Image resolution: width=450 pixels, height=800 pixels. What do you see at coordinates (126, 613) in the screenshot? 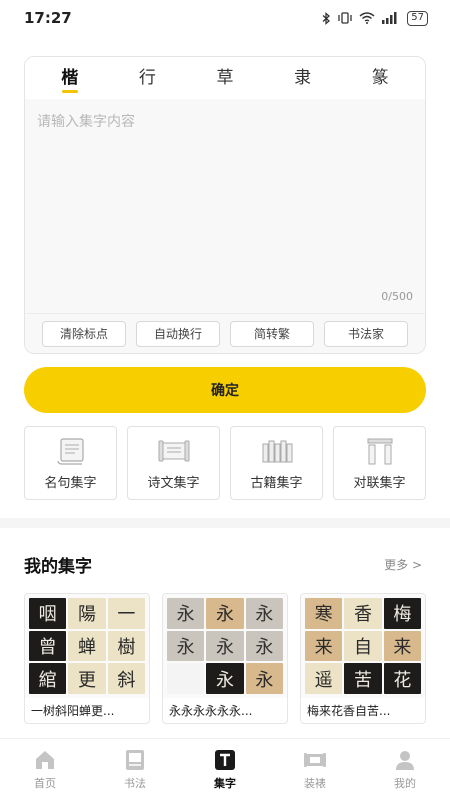
I see `glyph-cell: 一` at bounding box center [126, 613].